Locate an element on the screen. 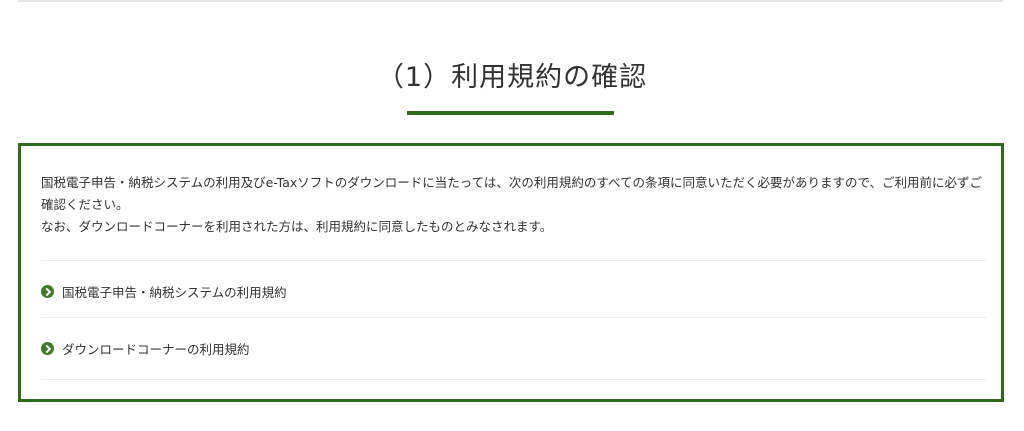 This screenshot has width=1024, height=431. page-title: （1）利用規約の確認 is located at coordinates (512, 77).